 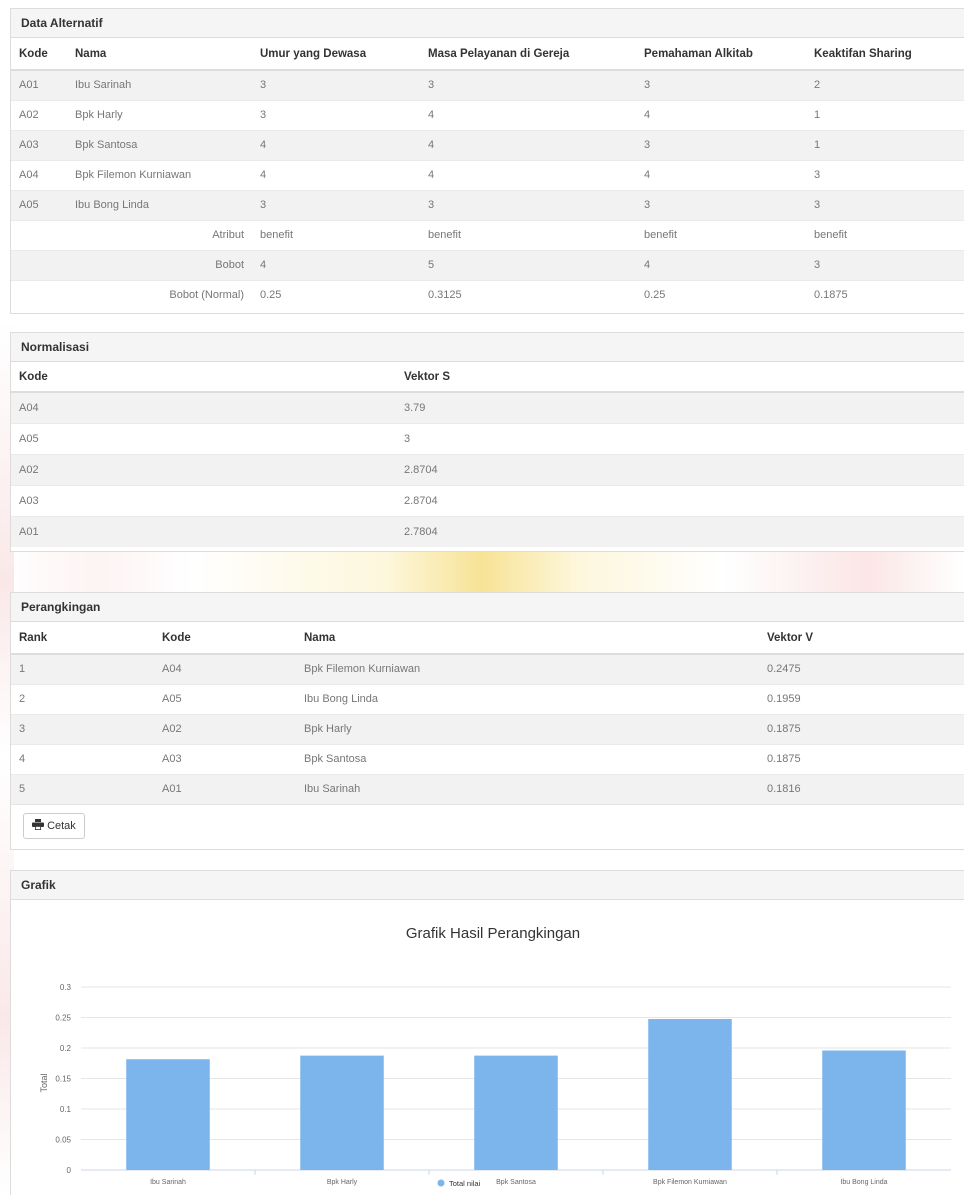 What do you see at coordinates (159, 54) in the screenshot?
I see `col-header: Nama` at bounding box center [159, 54].